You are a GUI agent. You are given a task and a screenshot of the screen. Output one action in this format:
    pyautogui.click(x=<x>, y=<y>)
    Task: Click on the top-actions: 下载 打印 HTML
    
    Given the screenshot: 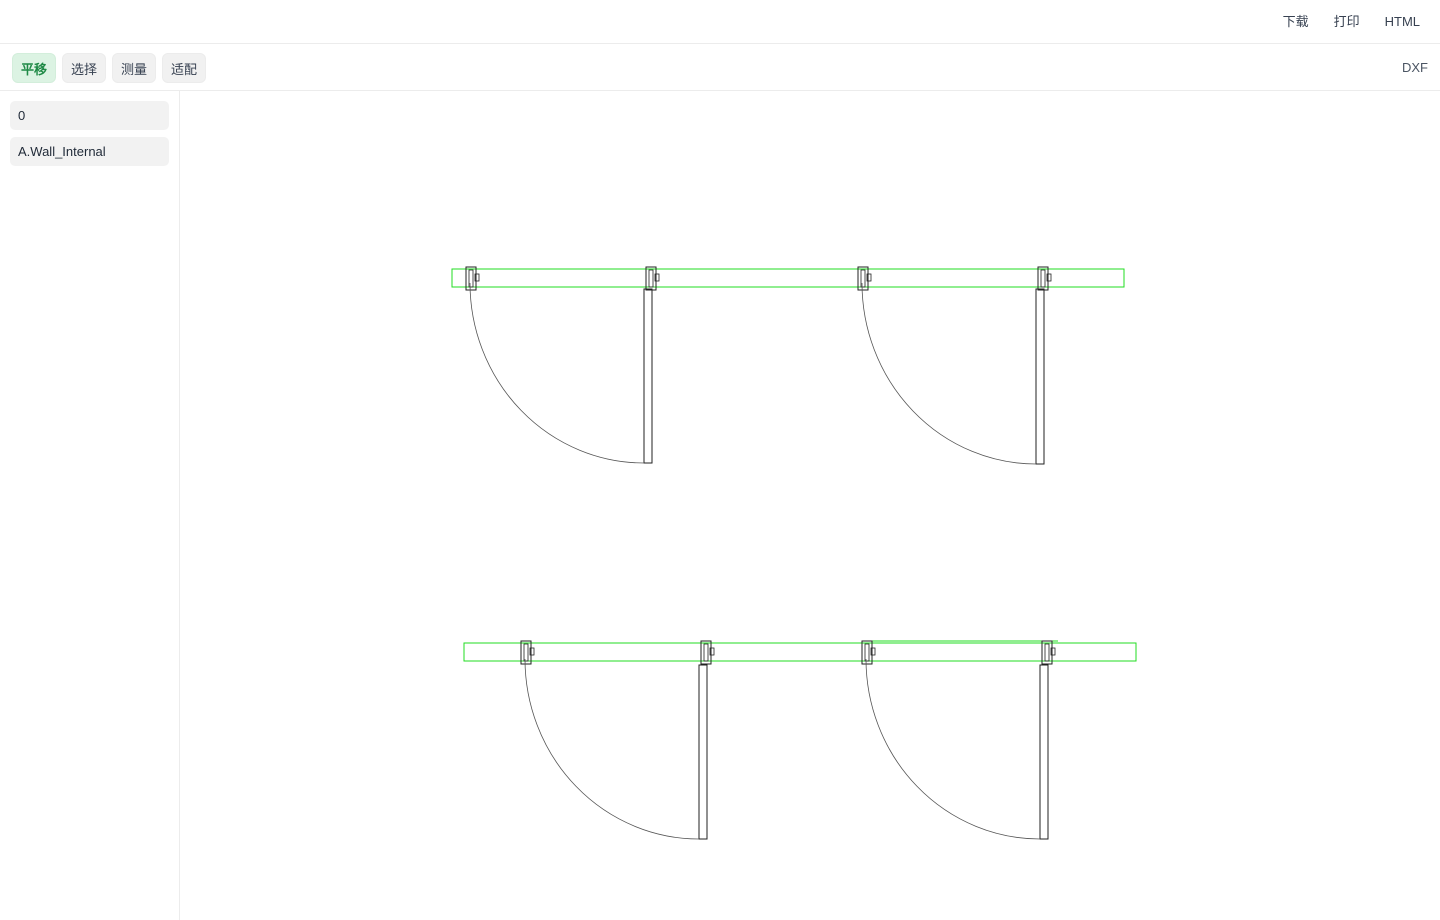 What is the action you would take?
    pyautogui.click(x=1347, y=22)
    